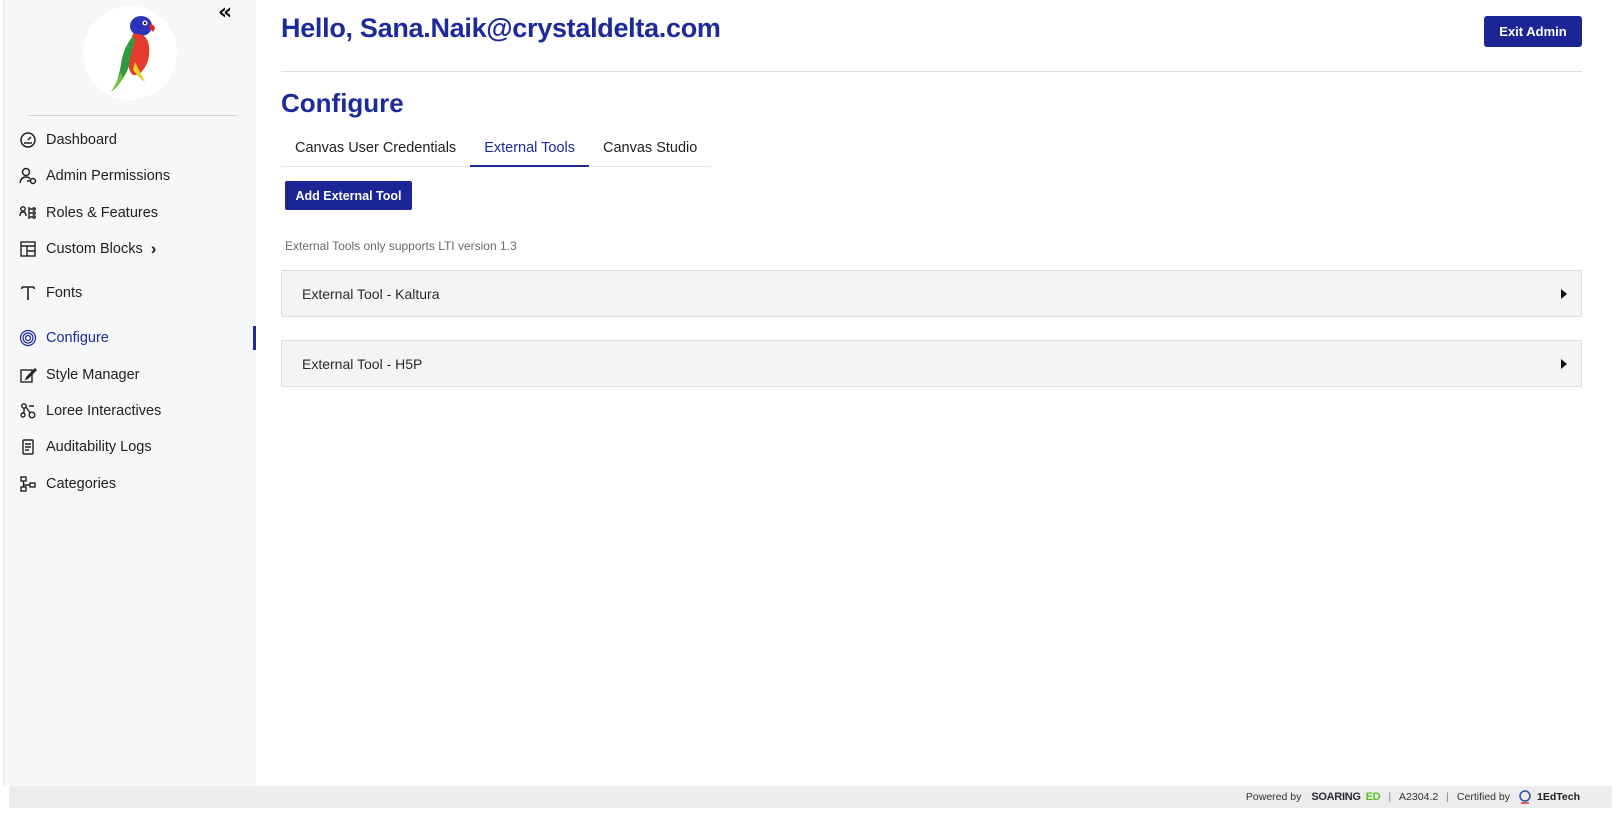 The height and width of the screenshot is (827, 1620). Describe the element at coordinates (28, 213) in the screenshot. I see `roles-icon` at that location.